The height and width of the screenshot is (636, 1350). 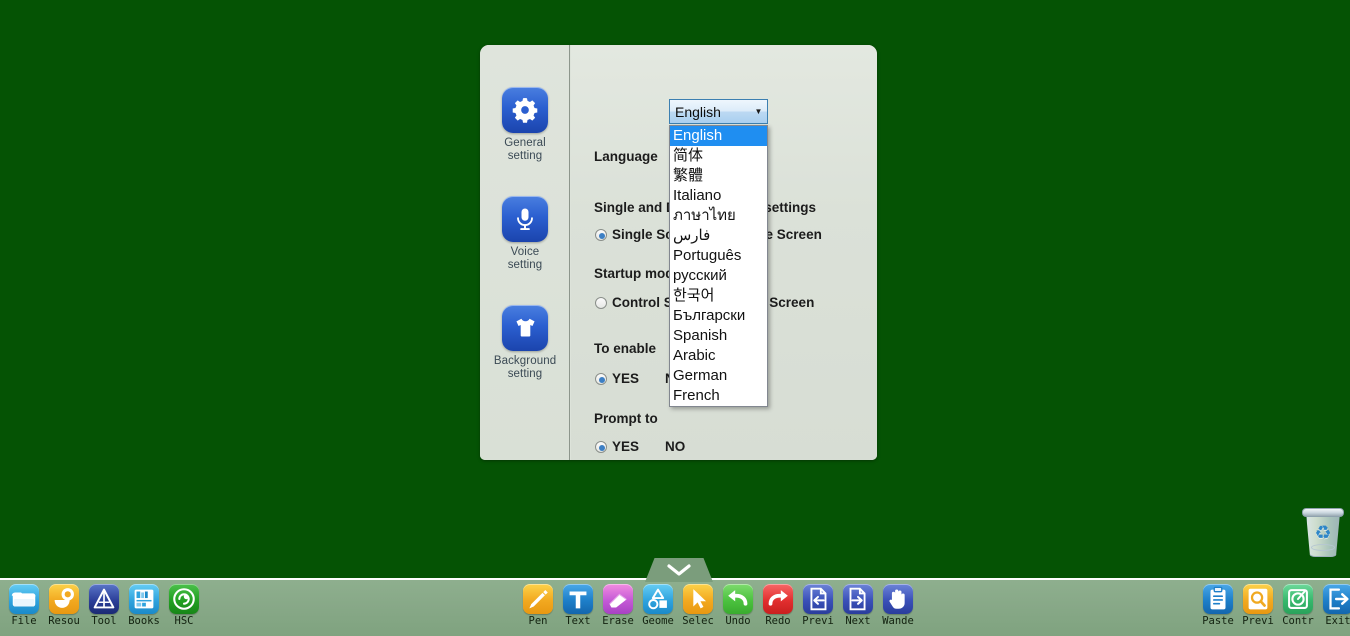 What do you see at coordinates (653, 446) in the screenshot?
I see `prompt-to-radio-group: YES NO` at bounding box center [653, 446].